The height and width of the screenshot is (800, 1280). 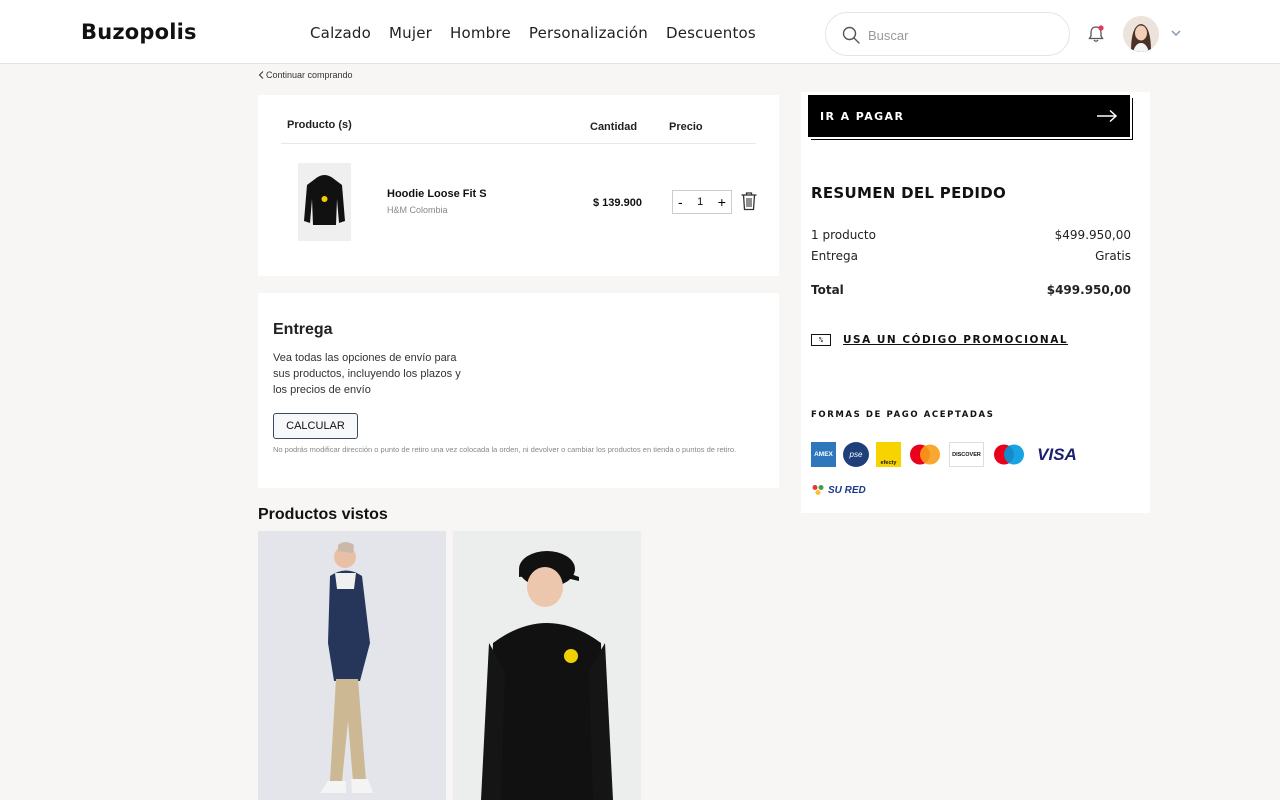 What do you see at coordinates (834, 256) in the screenshot?
I see `delivery-label: Entrega` at bounding box center [834, 256].